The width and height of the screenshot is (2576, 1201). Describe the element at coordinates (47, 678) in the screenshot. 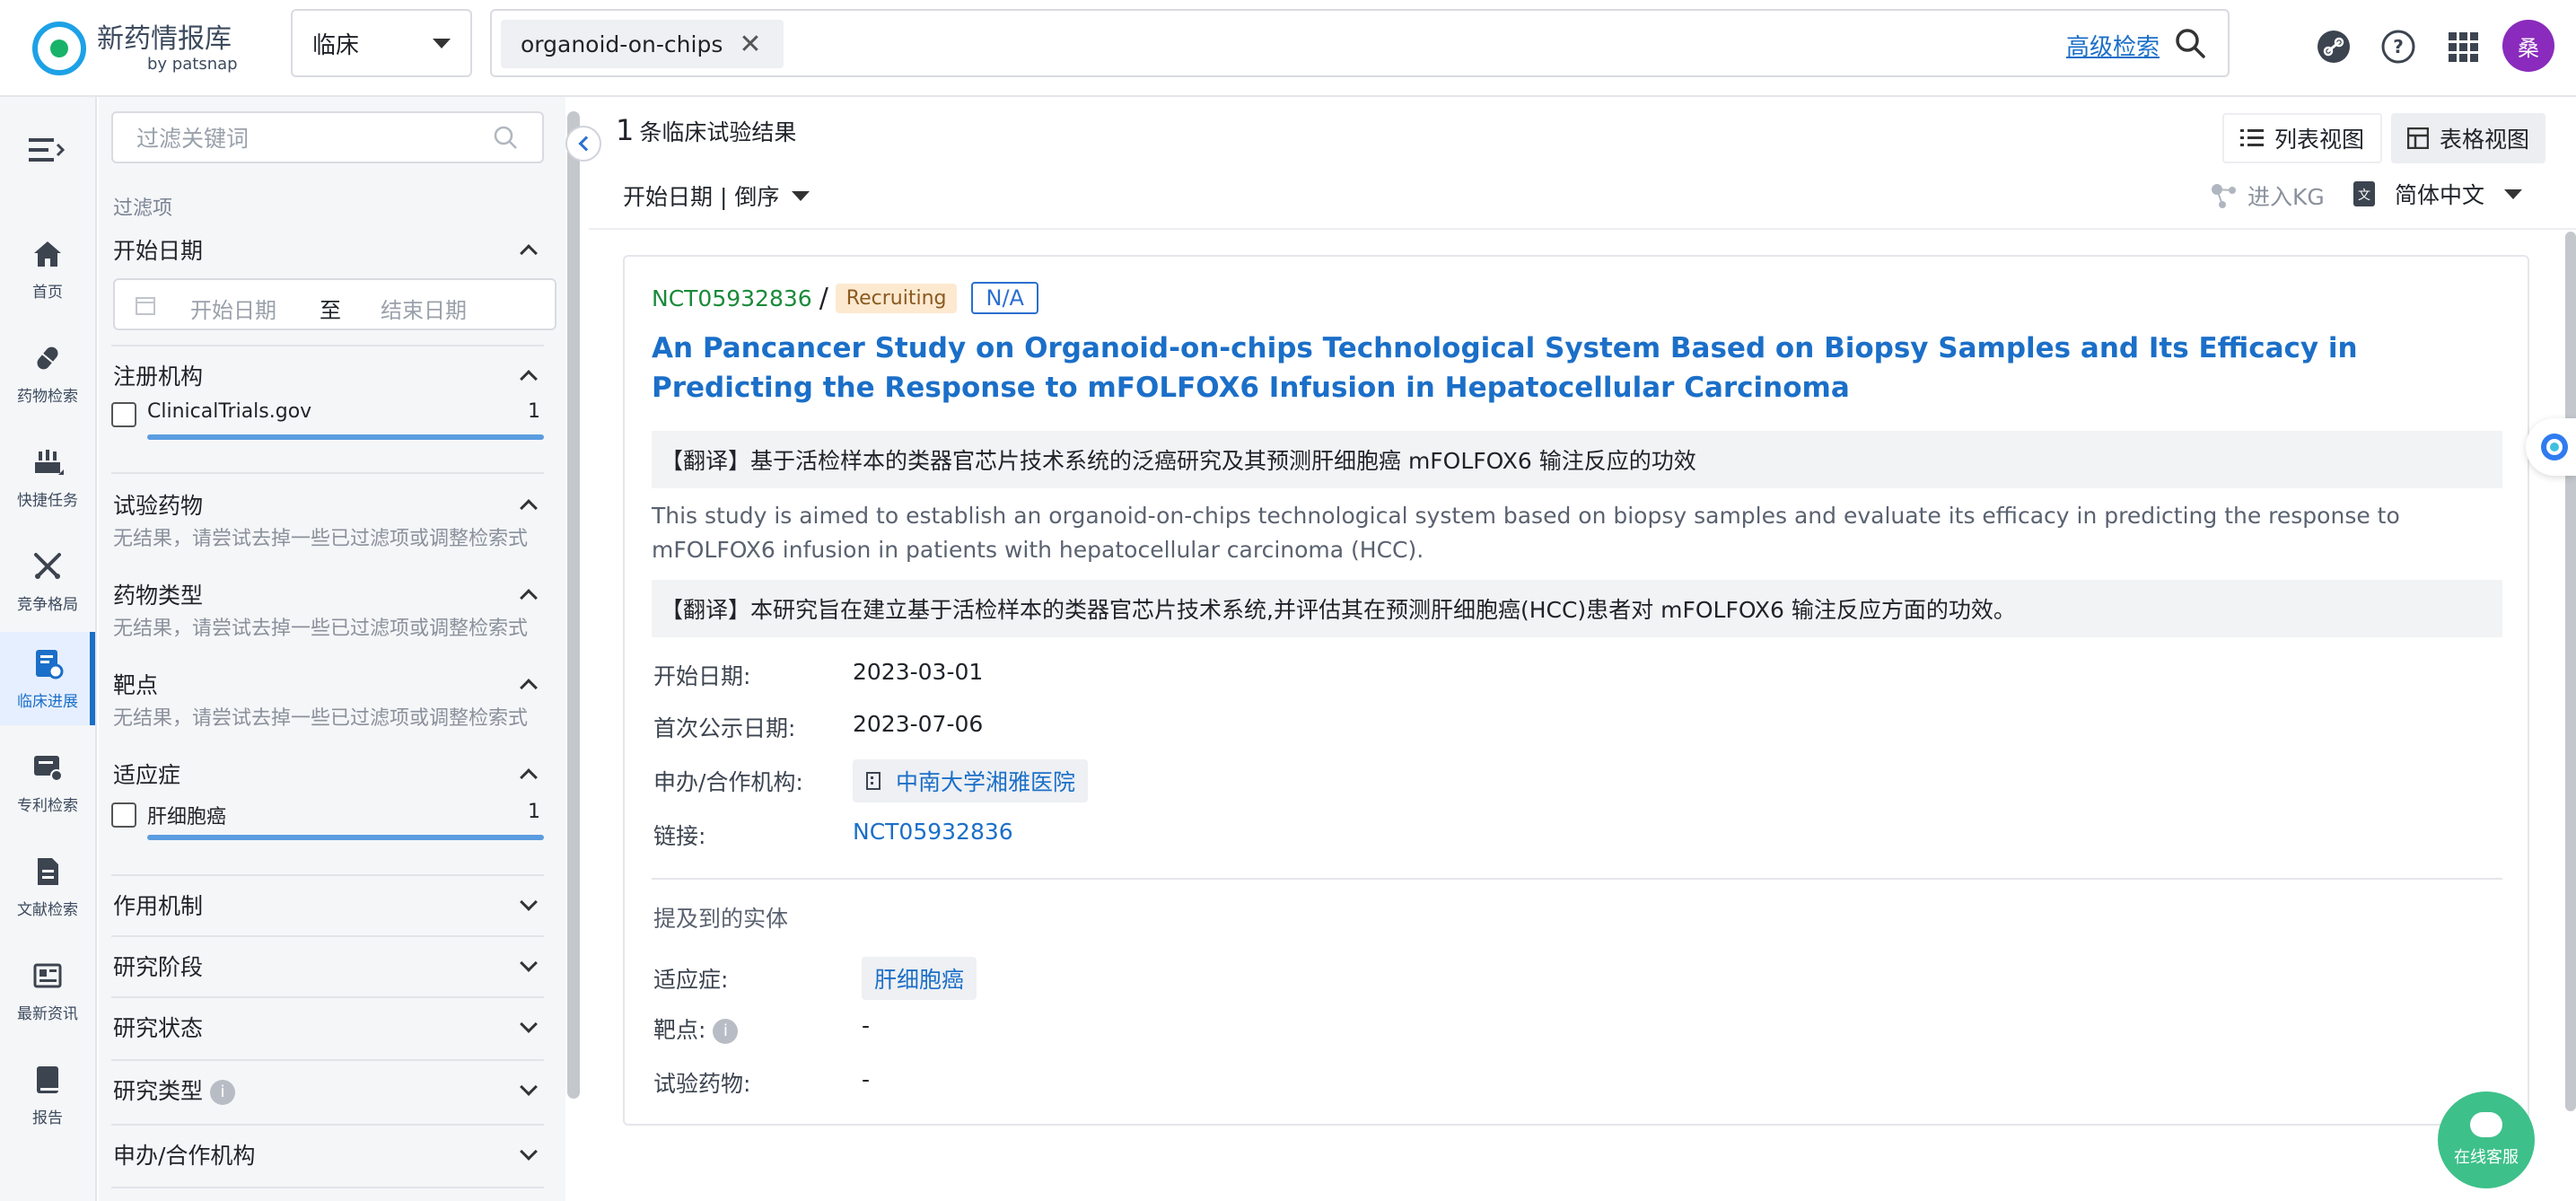

I see `nav-item-clinical: 临床进展` at that location.